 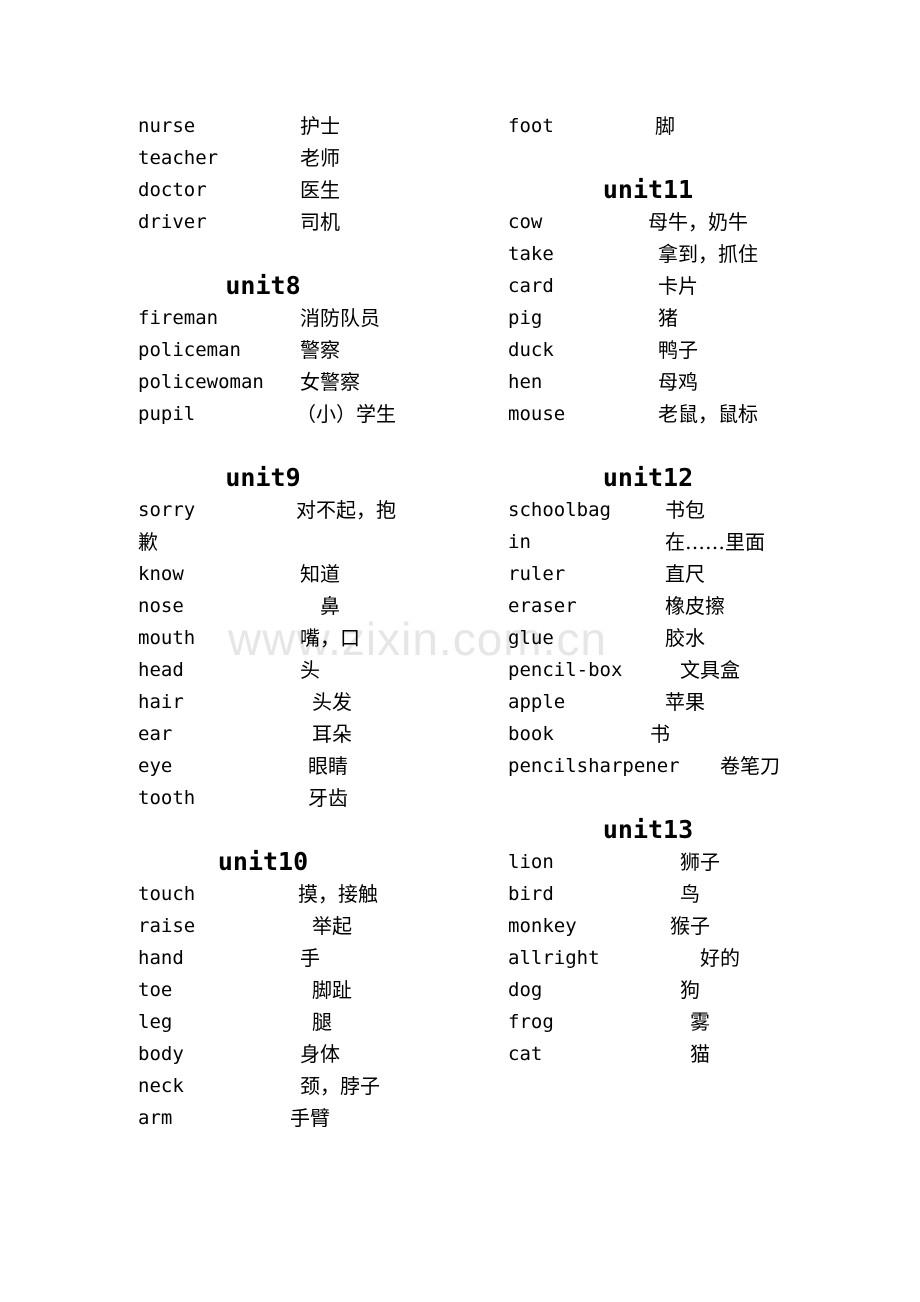 What do you see at coordinates (525, 990) in the screenshot?
I see `vocabulary-term-english: dog` at bounding box center [525, 990].